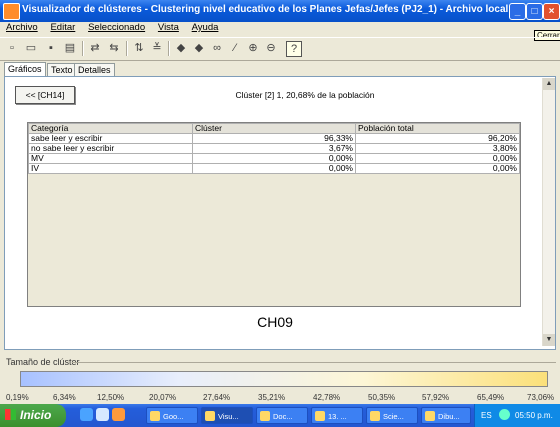 The width and height of the screenshot is (560, 427). I want to click on divider, so click(314, 362).